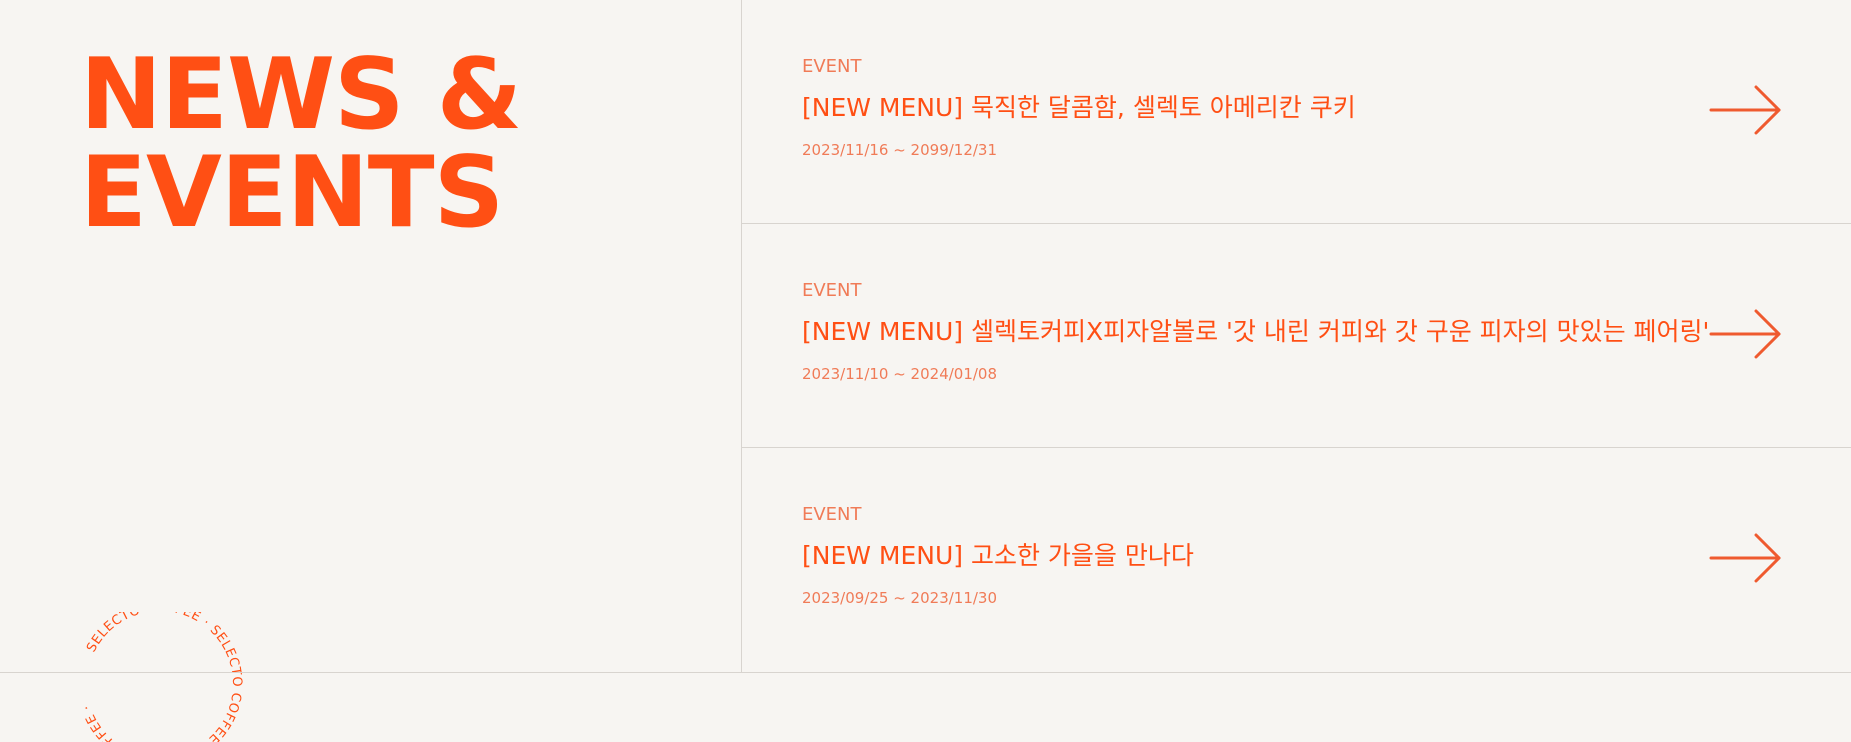 The image size is (1851, 742). Describe the element at coordinates (900, 150) in the screenshot. I see `event-dates-1: 2023/11/16 ~ 2099/12/31` at that location.